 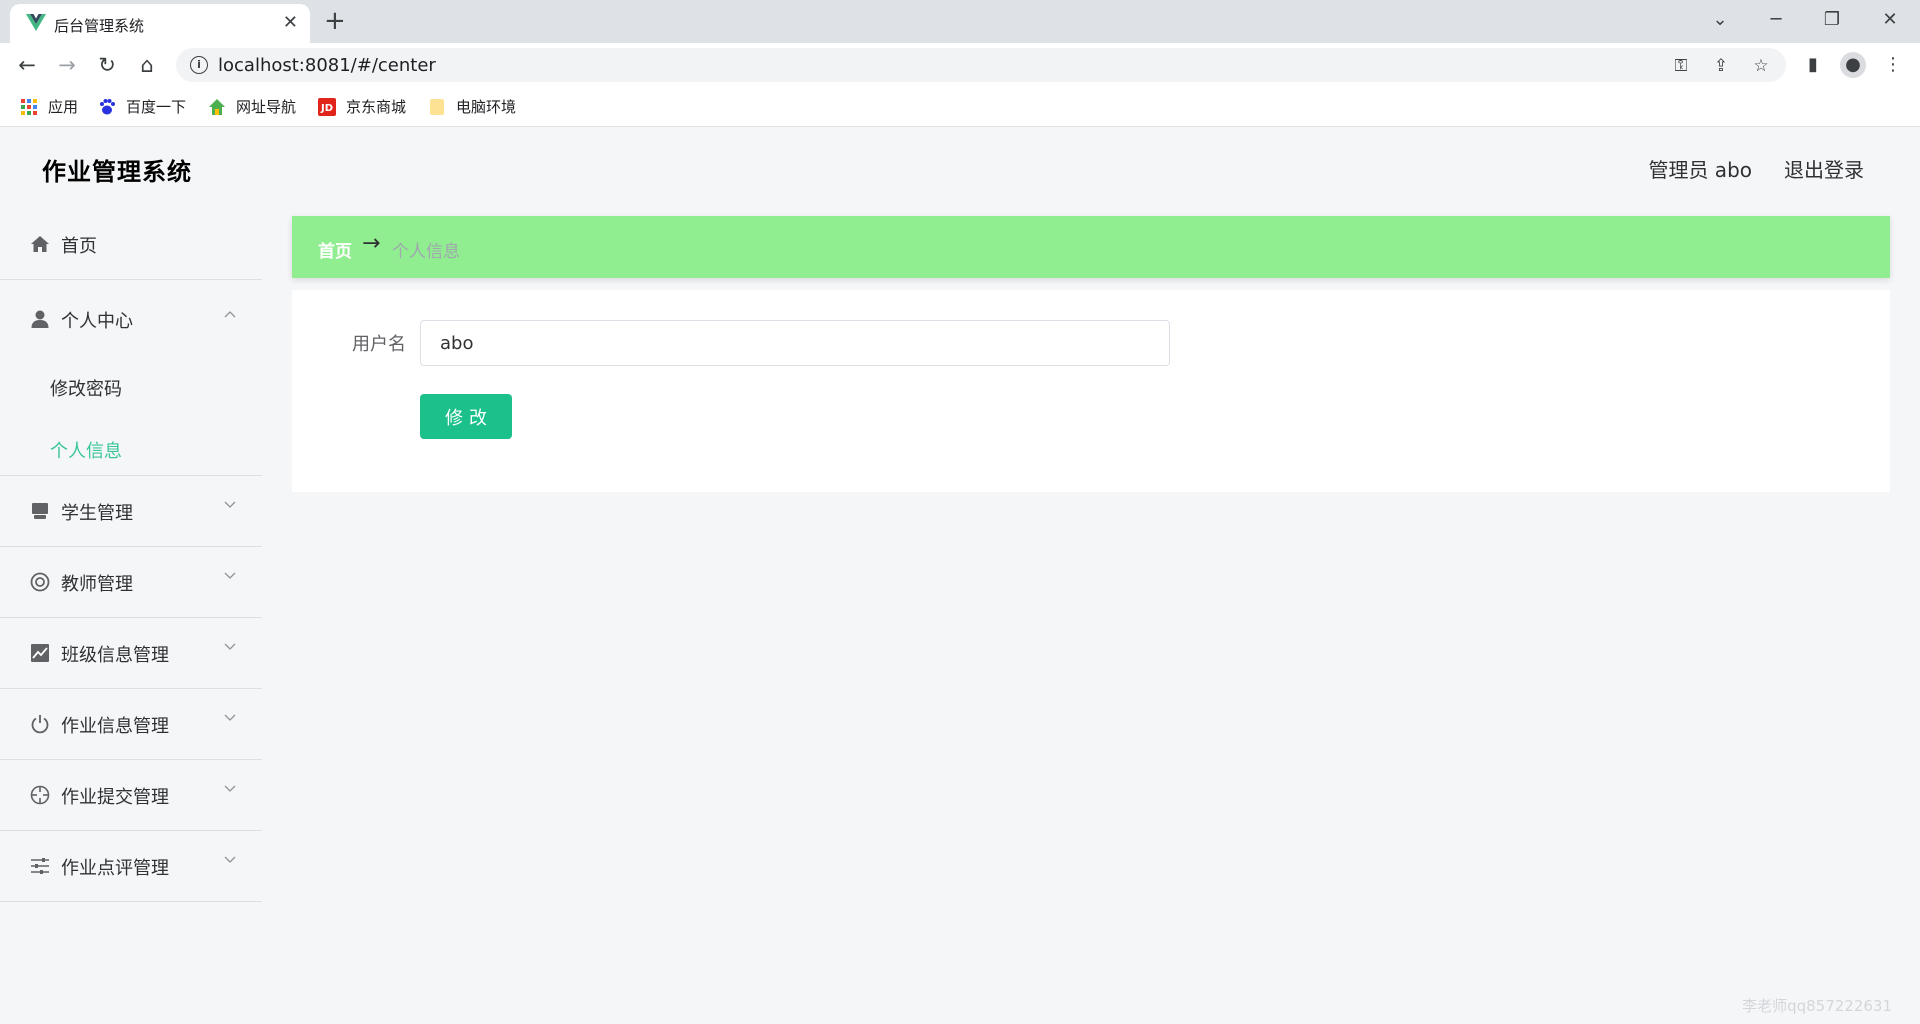 What do you see at coordinates (115, 797) in the screenshot?
I see `sidebar-item-label: 作业提交管理` at bounding box center [115, 797].